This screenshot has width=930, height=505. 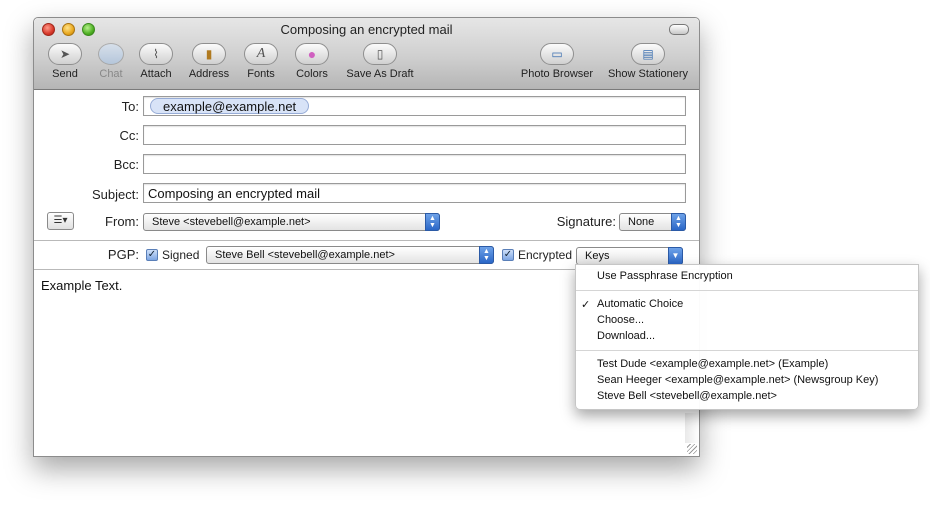 I want to click on photo-browser-label: Photo Browser, so click(x=557, y=74).